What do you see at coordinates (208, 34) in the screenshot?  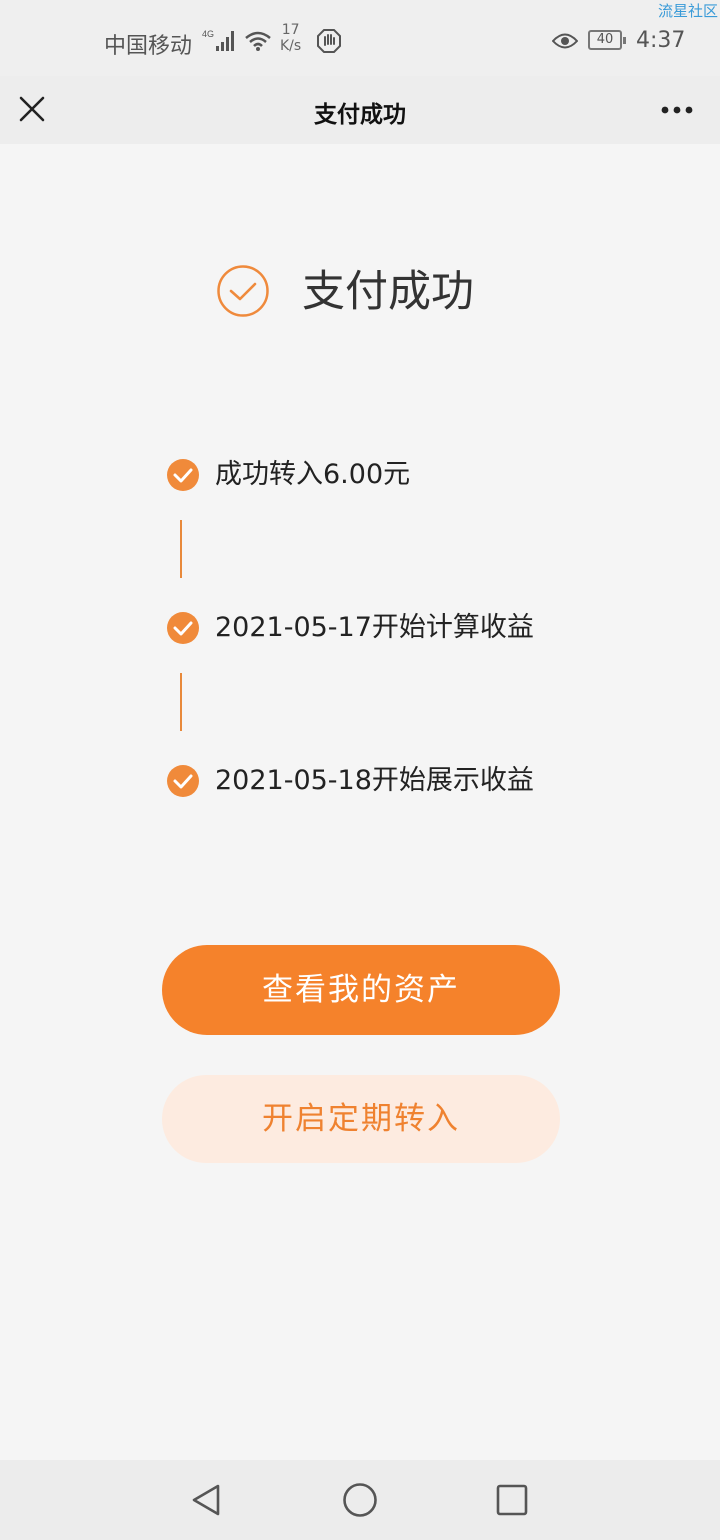 I see `network-type: 4G` at bounding box center [208, 34].